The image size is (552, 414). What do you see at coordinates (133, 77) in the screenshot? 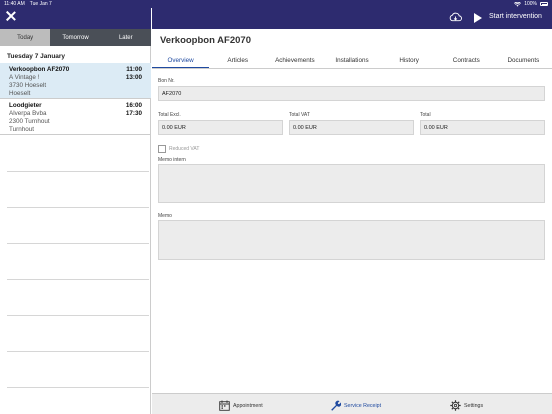
I see `appointment-end-time: 13:00` at bounding box center [133, 77].